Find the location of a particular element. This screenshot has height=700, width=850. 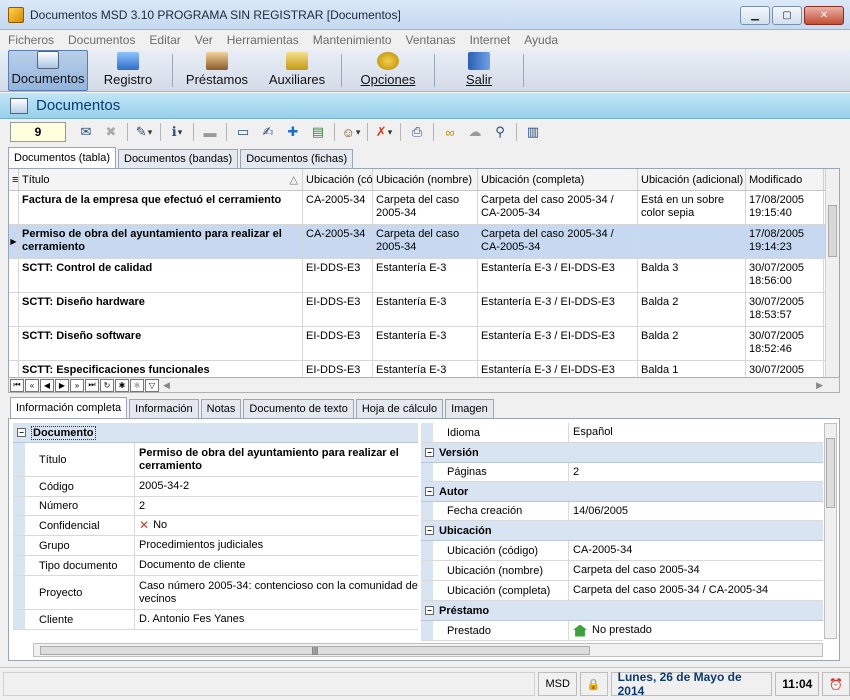

menu-mantenimiento: Mantenimiento is located at coordinates (352, 40).